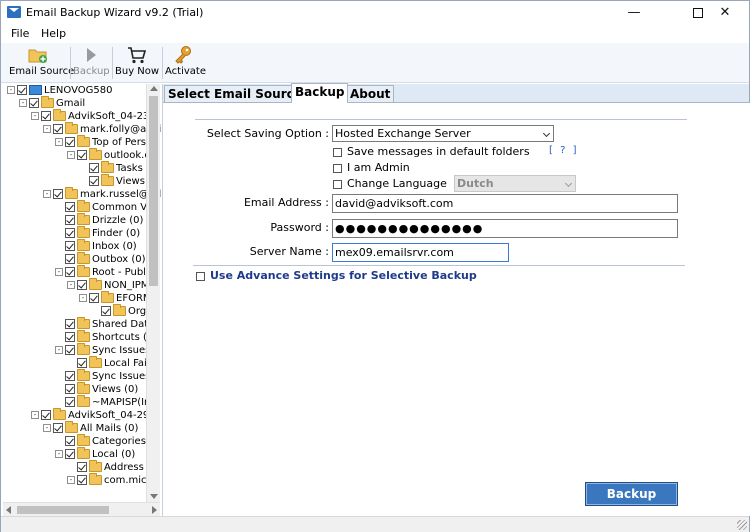  Describe the element at coordinates (390, 183) in the screenshot. I see `change-language-option: Change Language` at that location.